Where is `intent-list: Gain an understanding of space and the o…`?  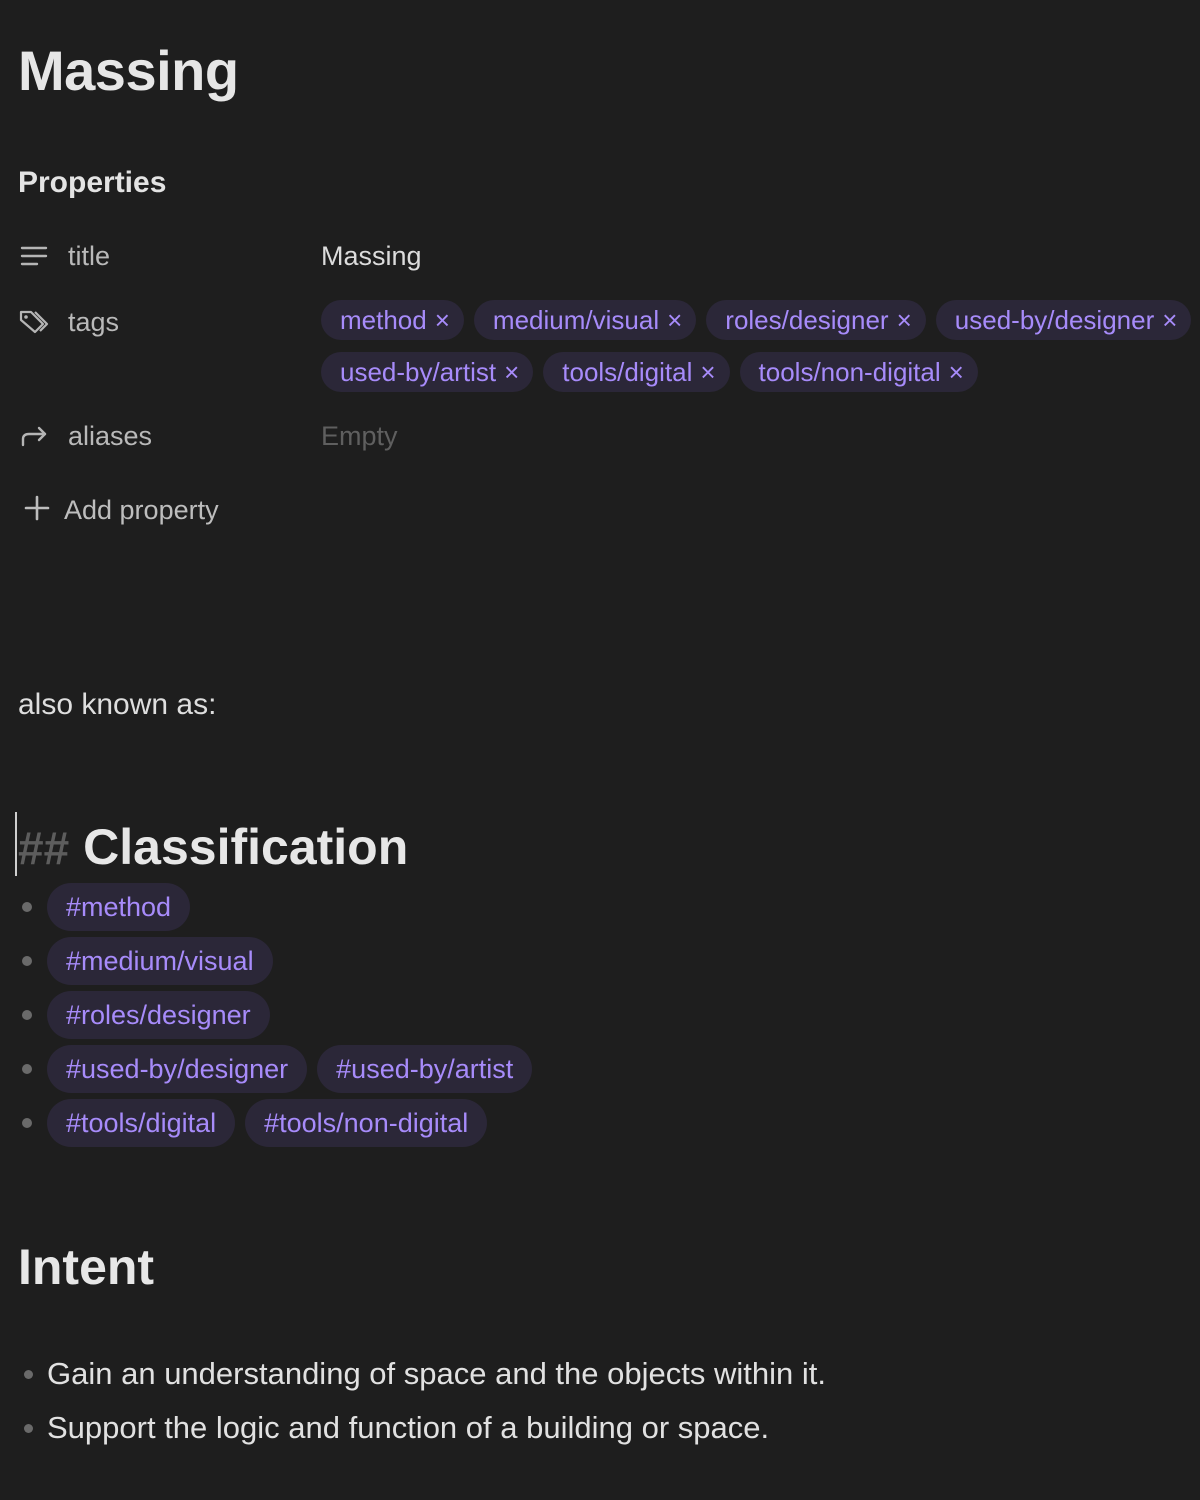
intent-list: Gain an understanding of space and the o… is located at coordinates (425, 1401).